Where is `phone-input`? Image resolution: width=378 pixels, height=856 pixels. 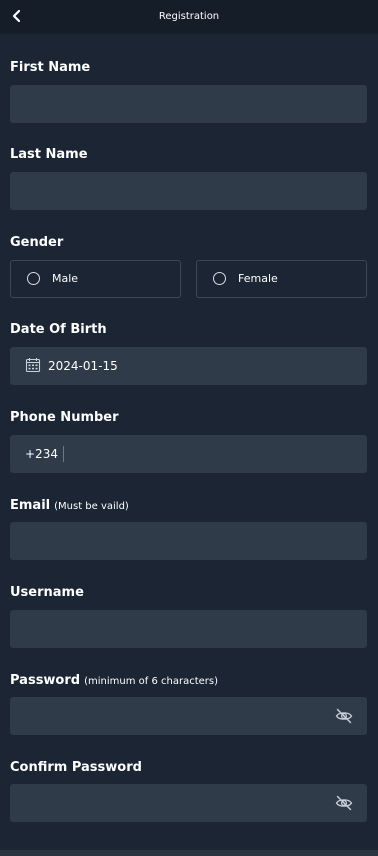
phone-input is located at coordinates (217, 454).